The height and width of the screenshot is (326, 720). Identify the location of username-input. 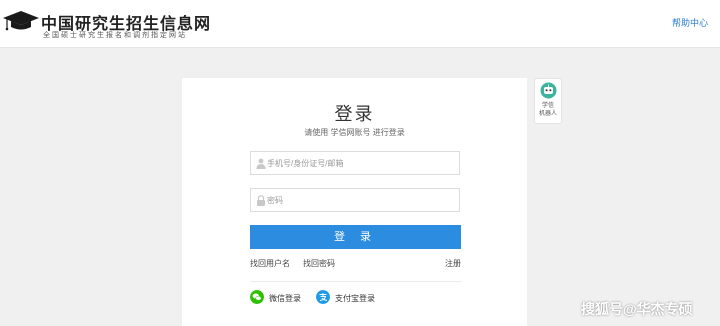
(361, 163).